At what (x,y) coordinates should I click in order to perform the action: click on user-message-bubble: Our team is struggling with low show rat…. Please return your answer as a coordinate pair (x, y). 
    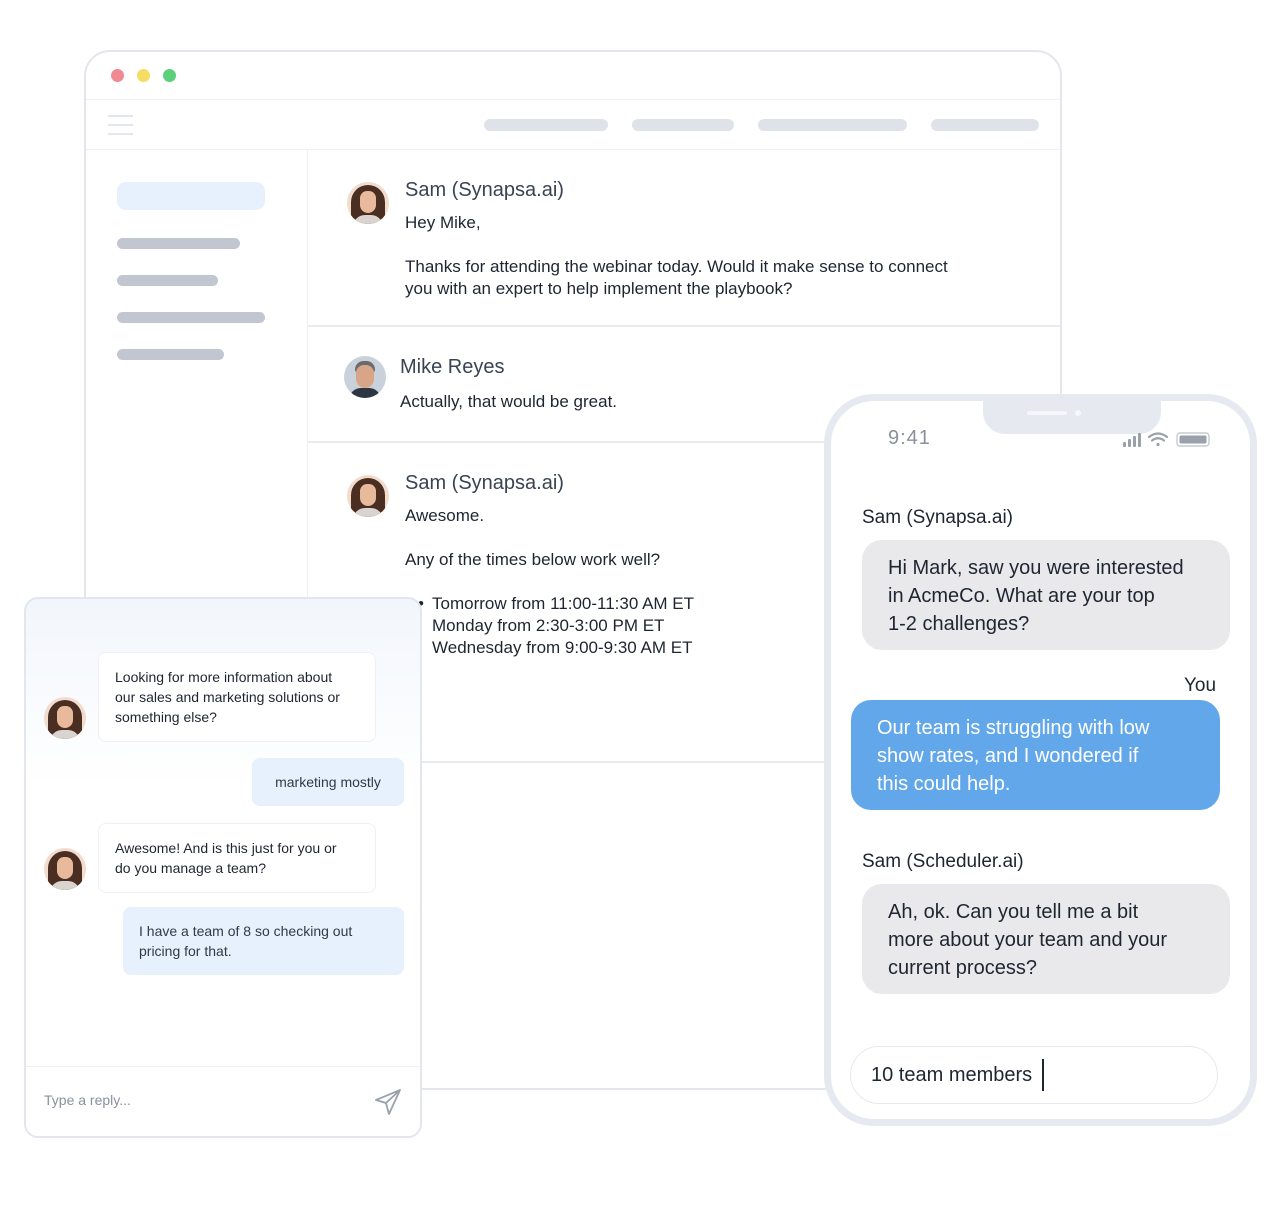
    Looking at the image, I should click on (1035, 755).